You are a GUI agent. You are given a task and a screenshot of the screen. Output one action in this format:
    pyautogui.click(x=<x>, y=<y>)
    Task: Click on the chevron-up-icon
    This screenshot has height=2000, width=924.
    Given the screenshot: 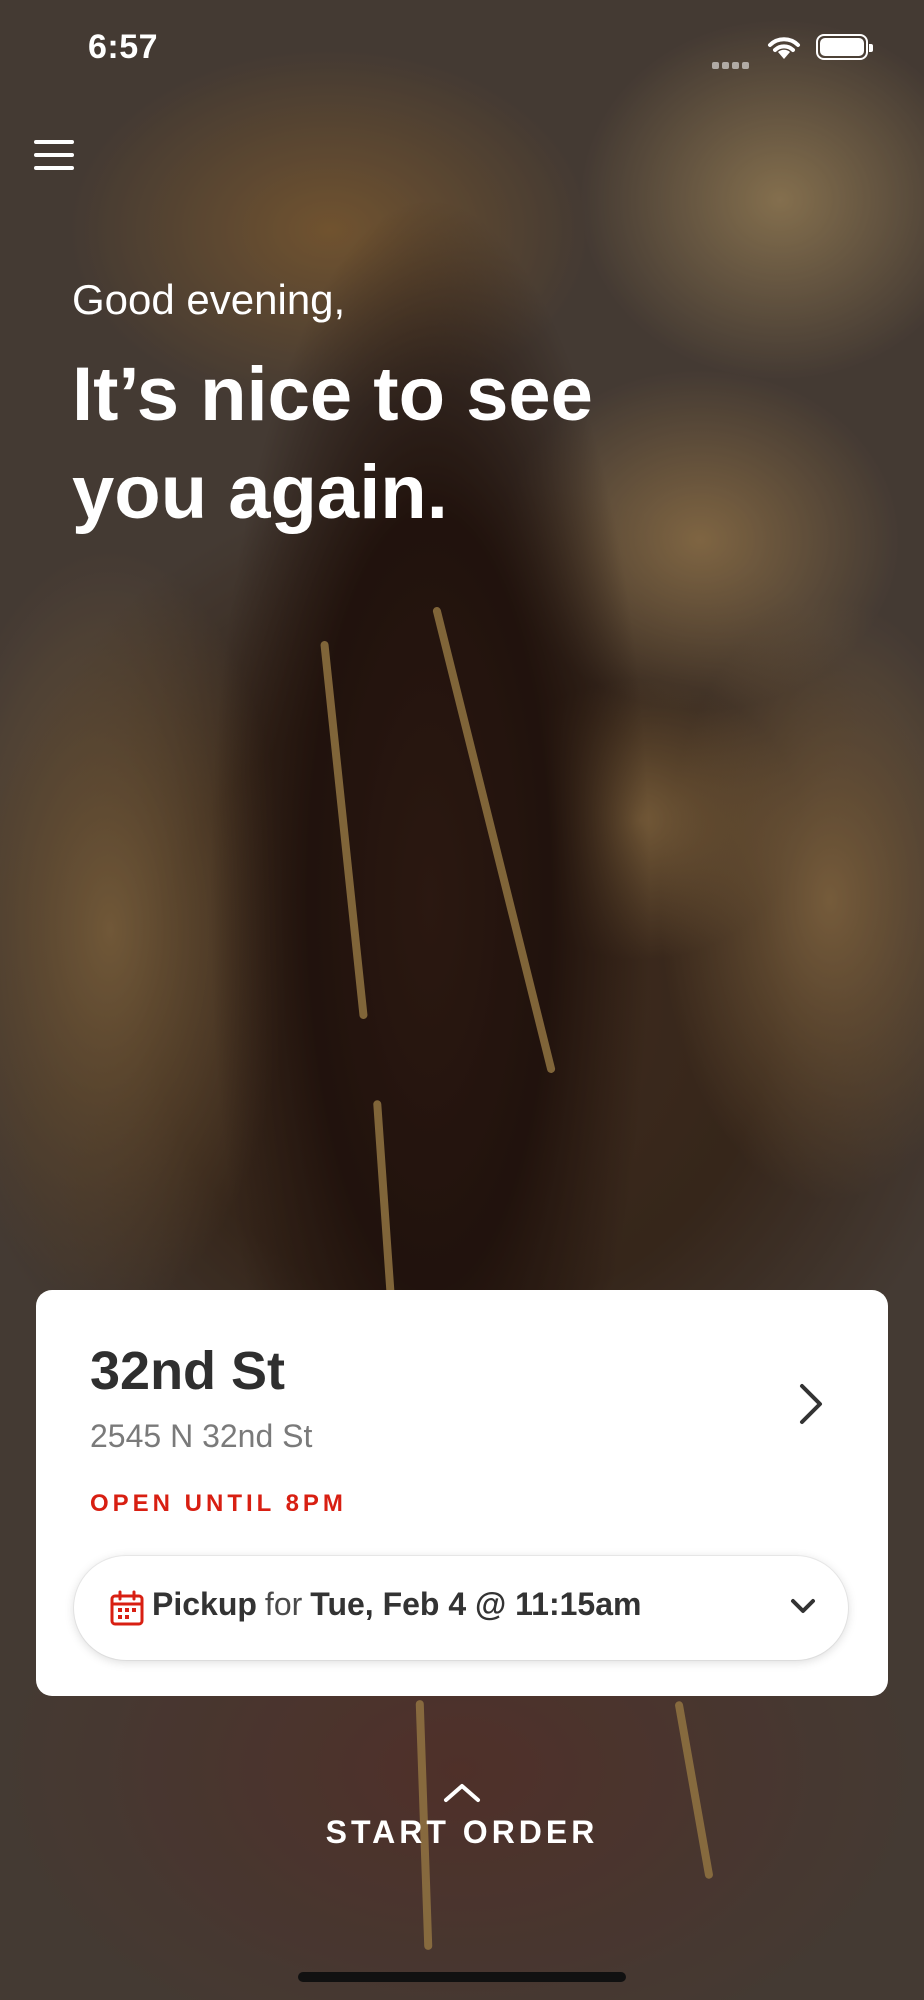 What is the action you would take?
    pyautogui.click(x=462, y=1793)
    